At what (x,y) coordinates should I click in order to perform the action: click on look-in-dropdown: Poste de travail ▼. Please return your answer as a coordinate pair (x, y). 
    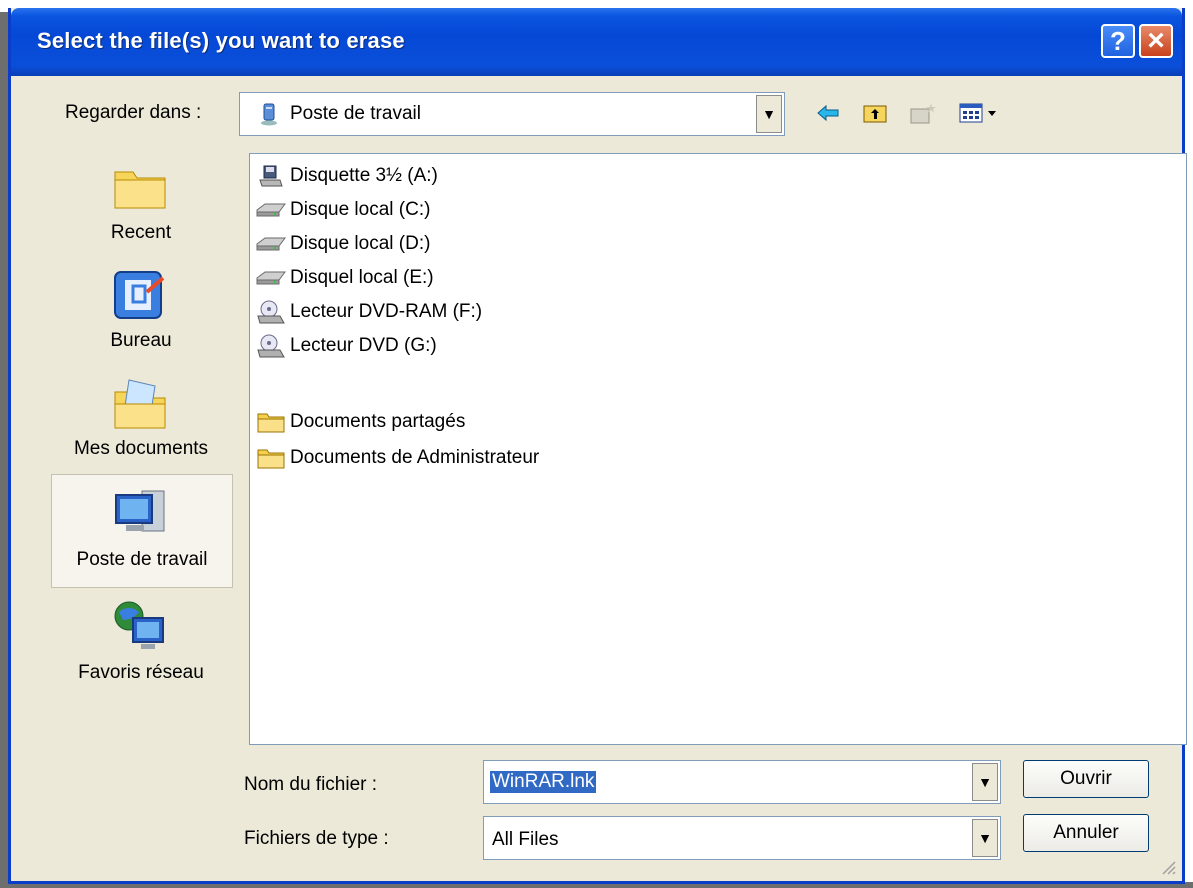
    Looking at the image, I should click on (512, 114).